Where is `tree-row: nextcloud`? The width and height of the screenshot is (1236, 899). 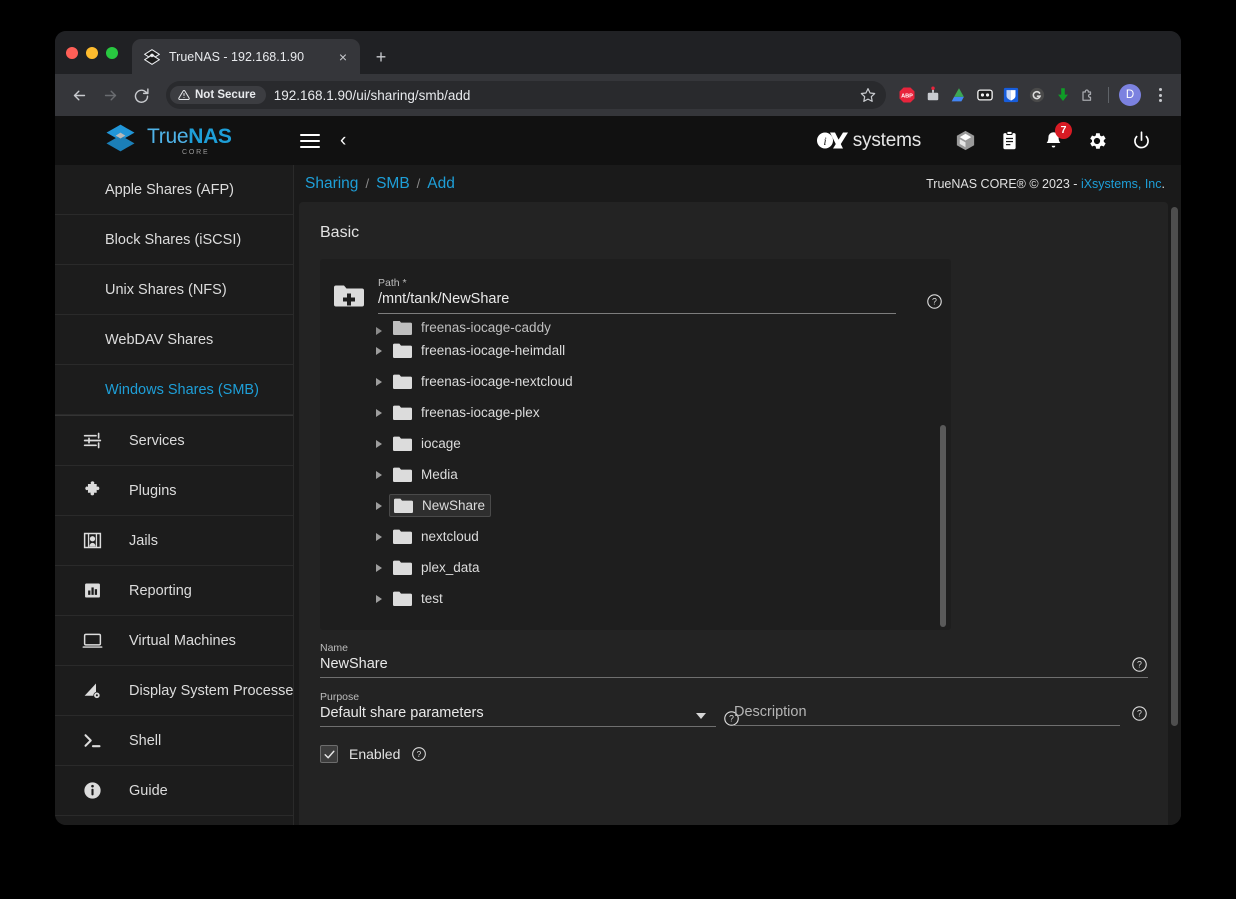
tree-row: nextcloud is located at coordinates (635, 536).